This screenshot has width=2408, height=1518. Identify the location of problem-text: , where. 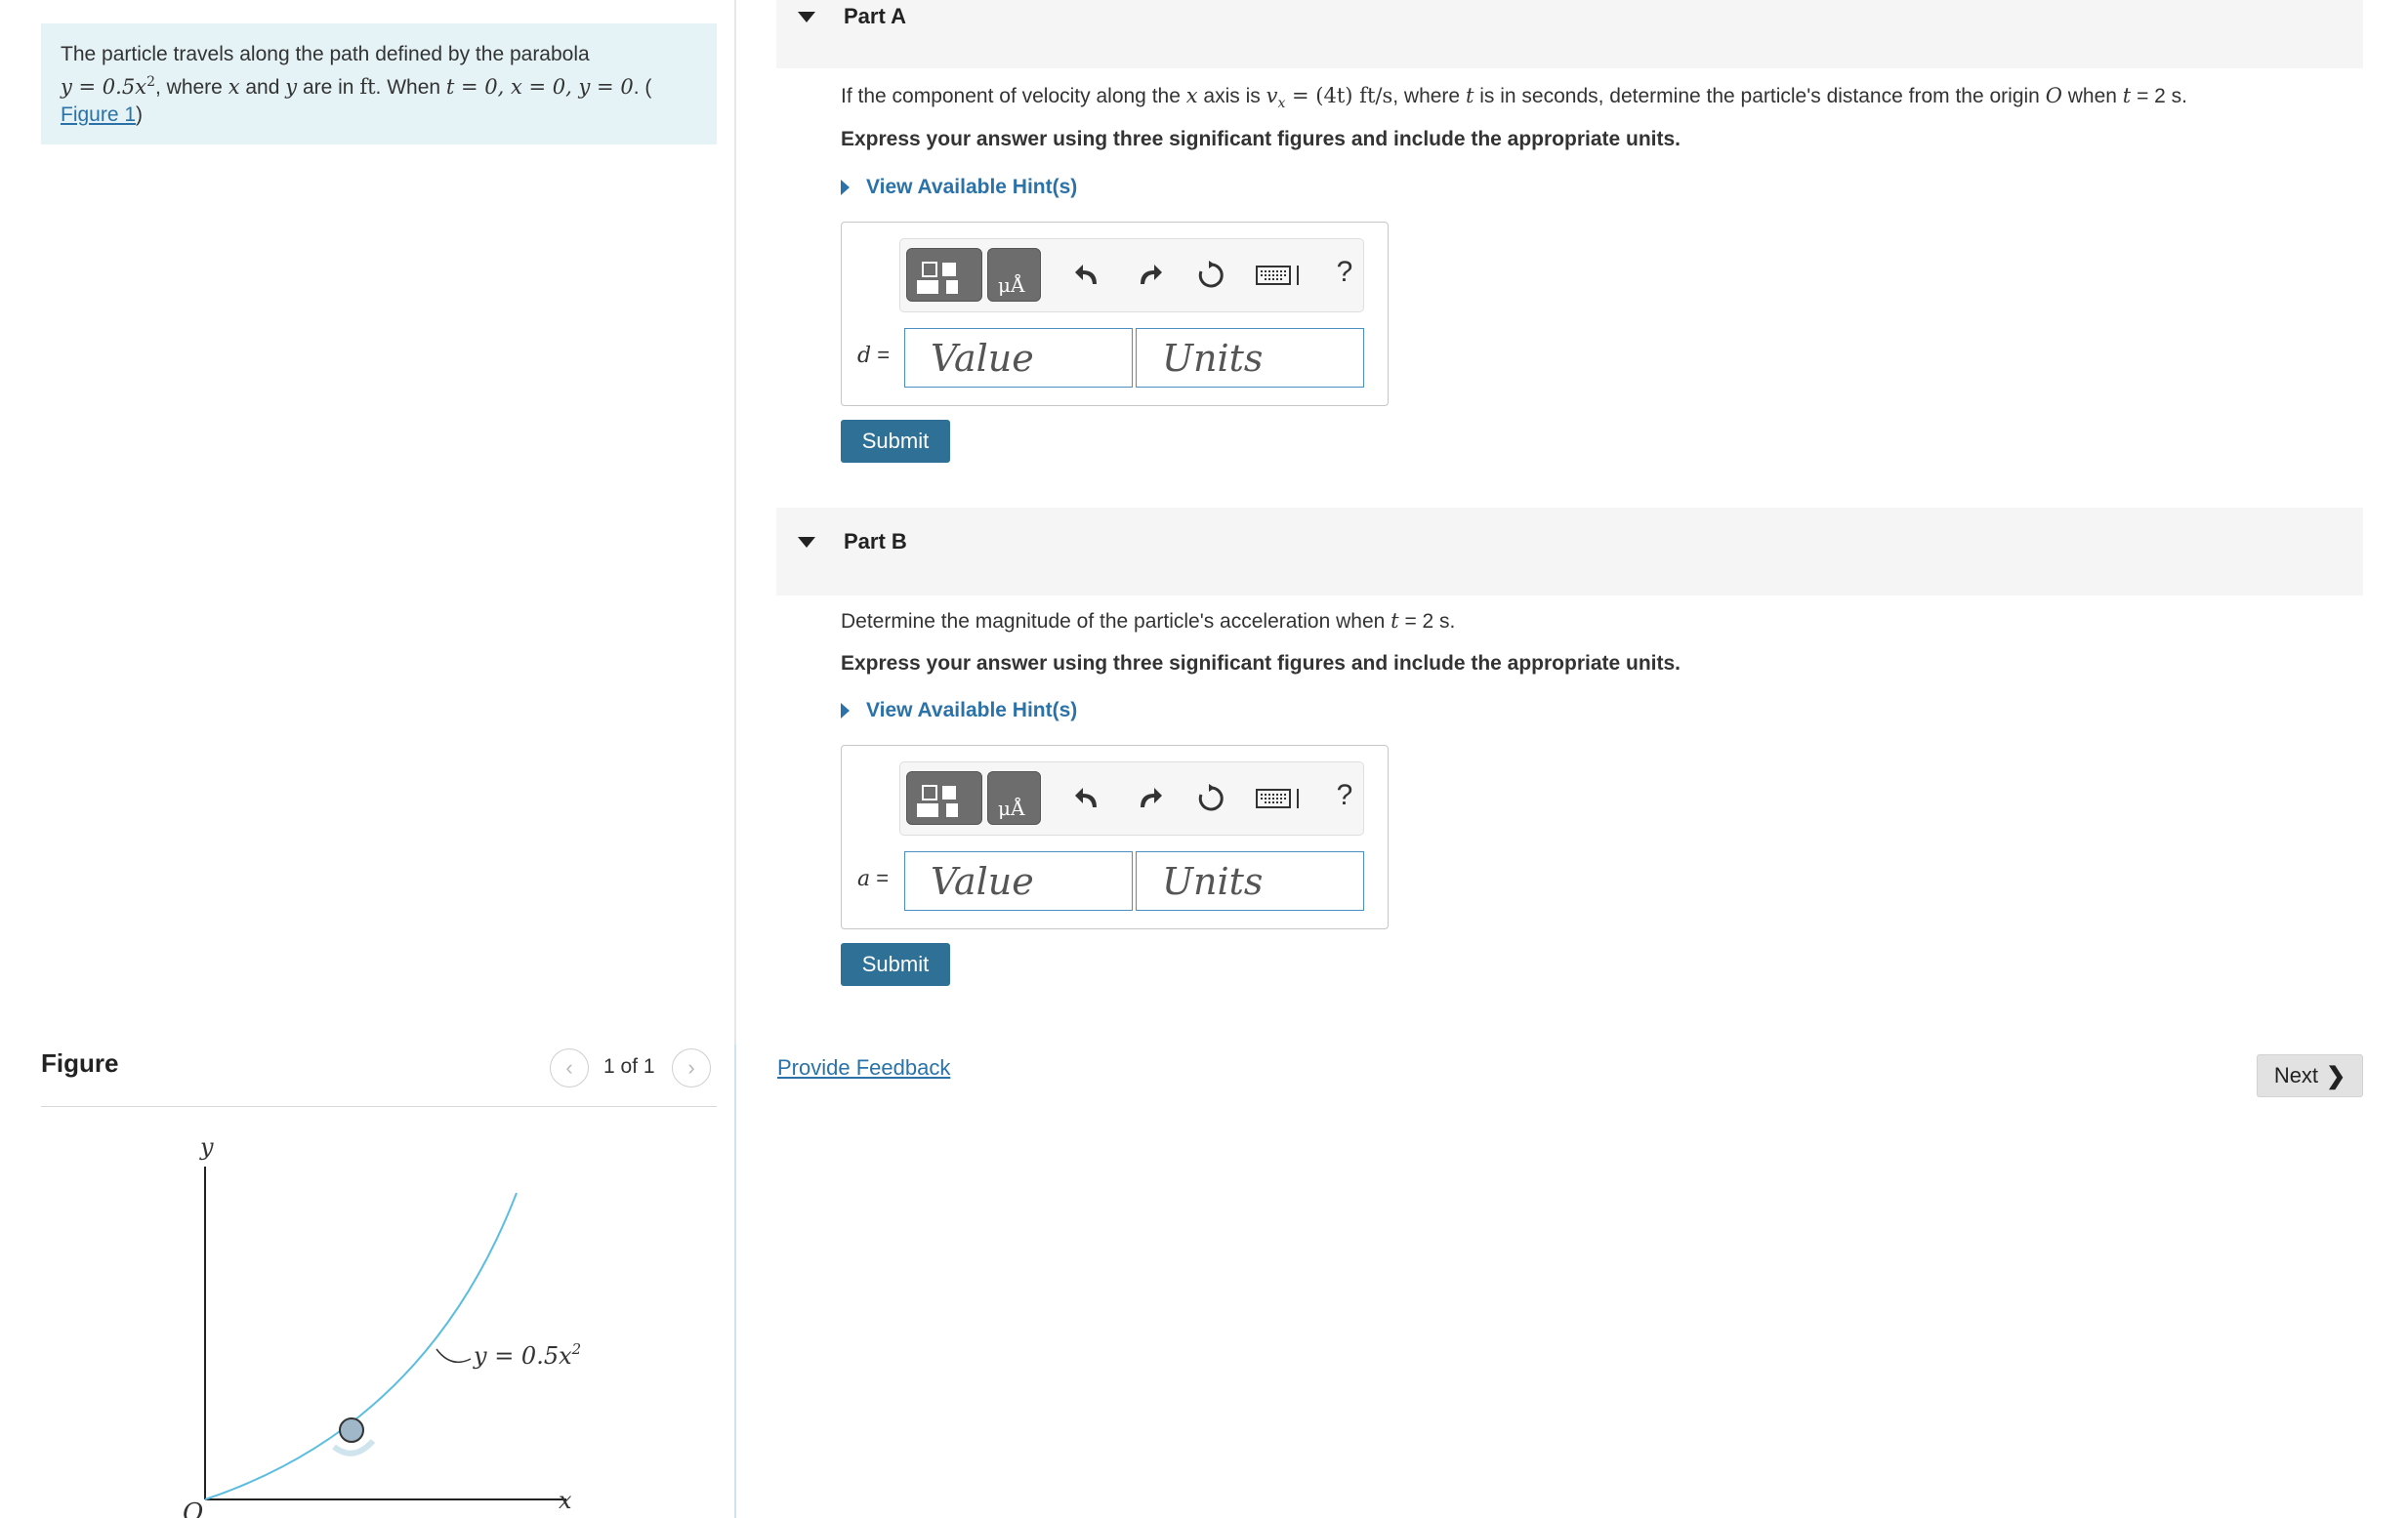
(191, 87).